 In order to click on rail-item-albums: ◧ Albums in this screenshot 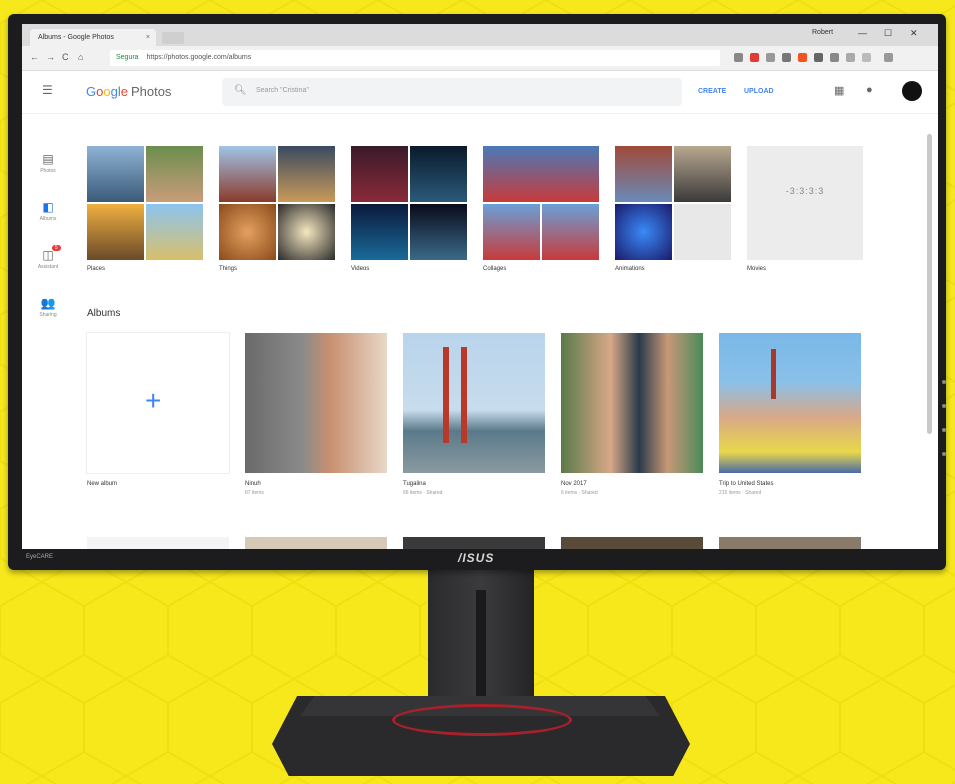, I will do `click(48, 211)`.